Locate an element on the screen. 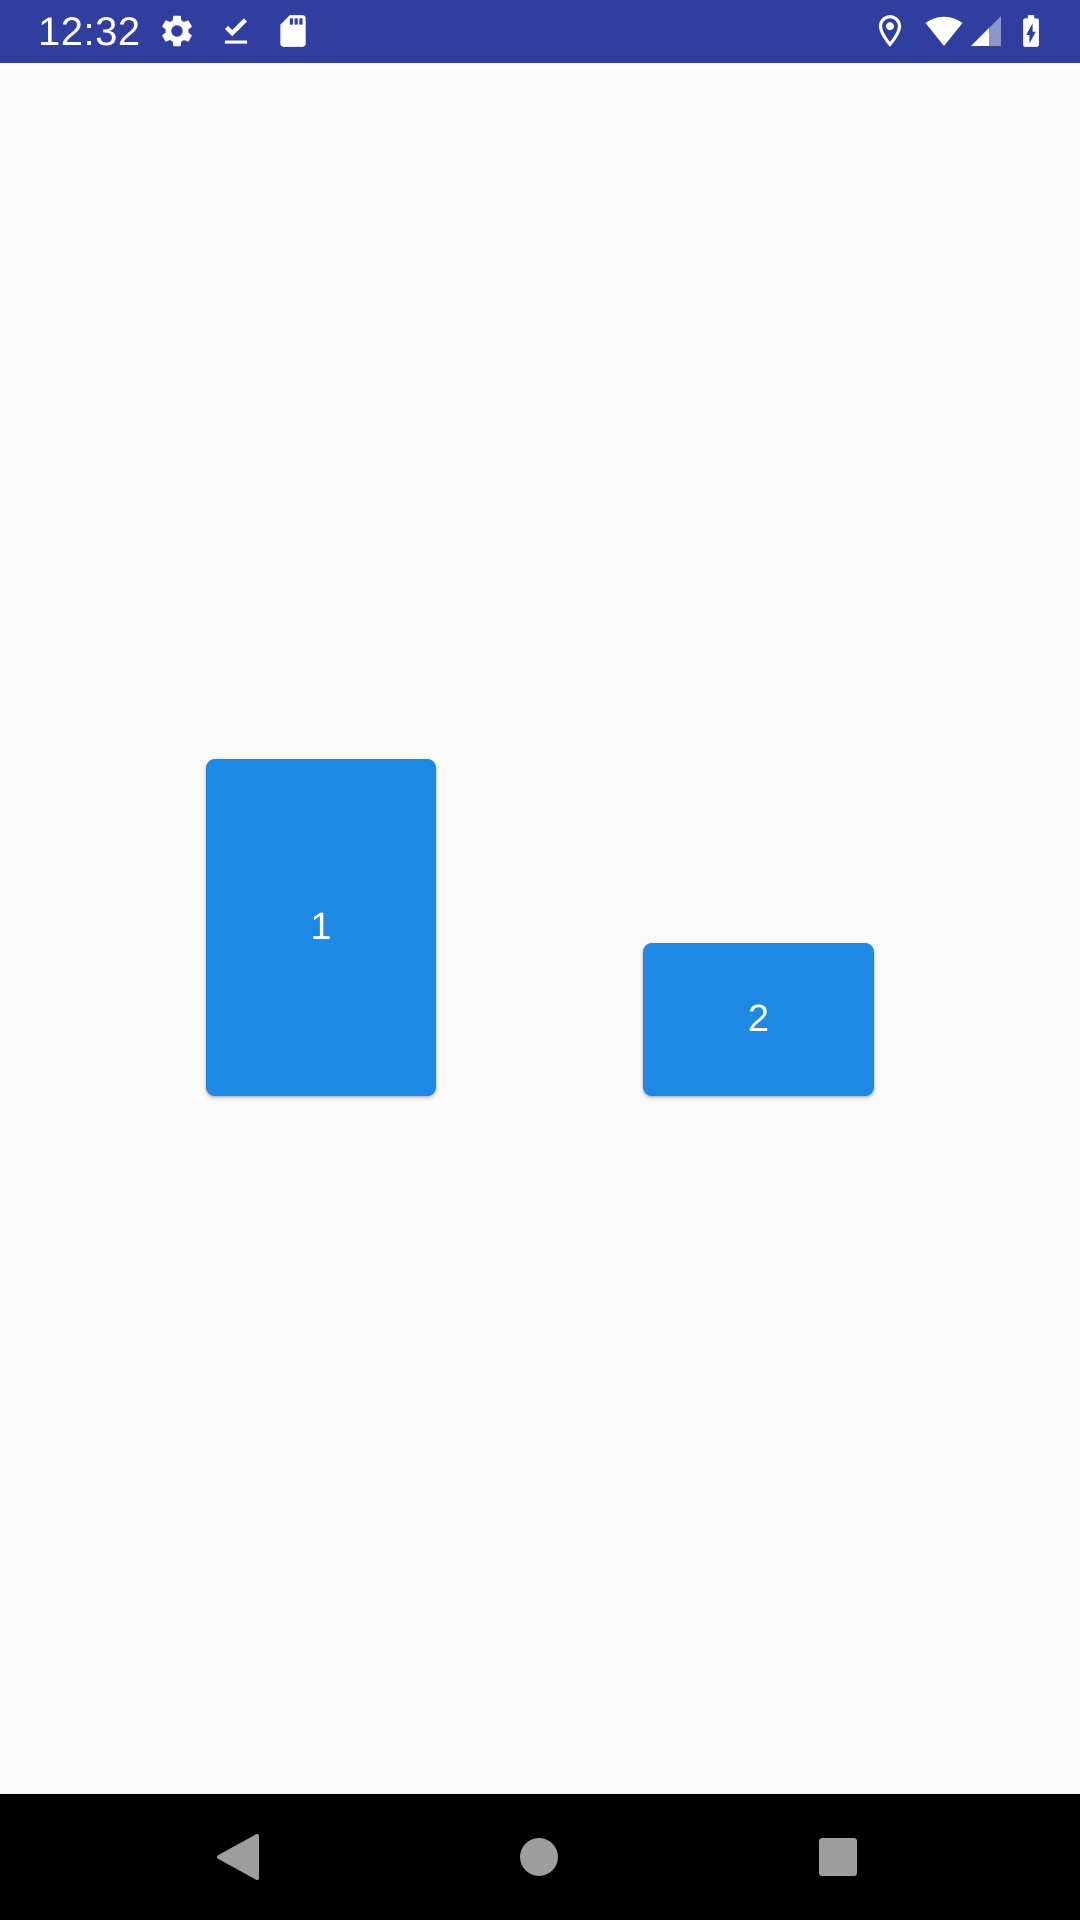 This screenshot has width=1080, height=1920. battery-charging-icon is located at coordinates (1031, 31).